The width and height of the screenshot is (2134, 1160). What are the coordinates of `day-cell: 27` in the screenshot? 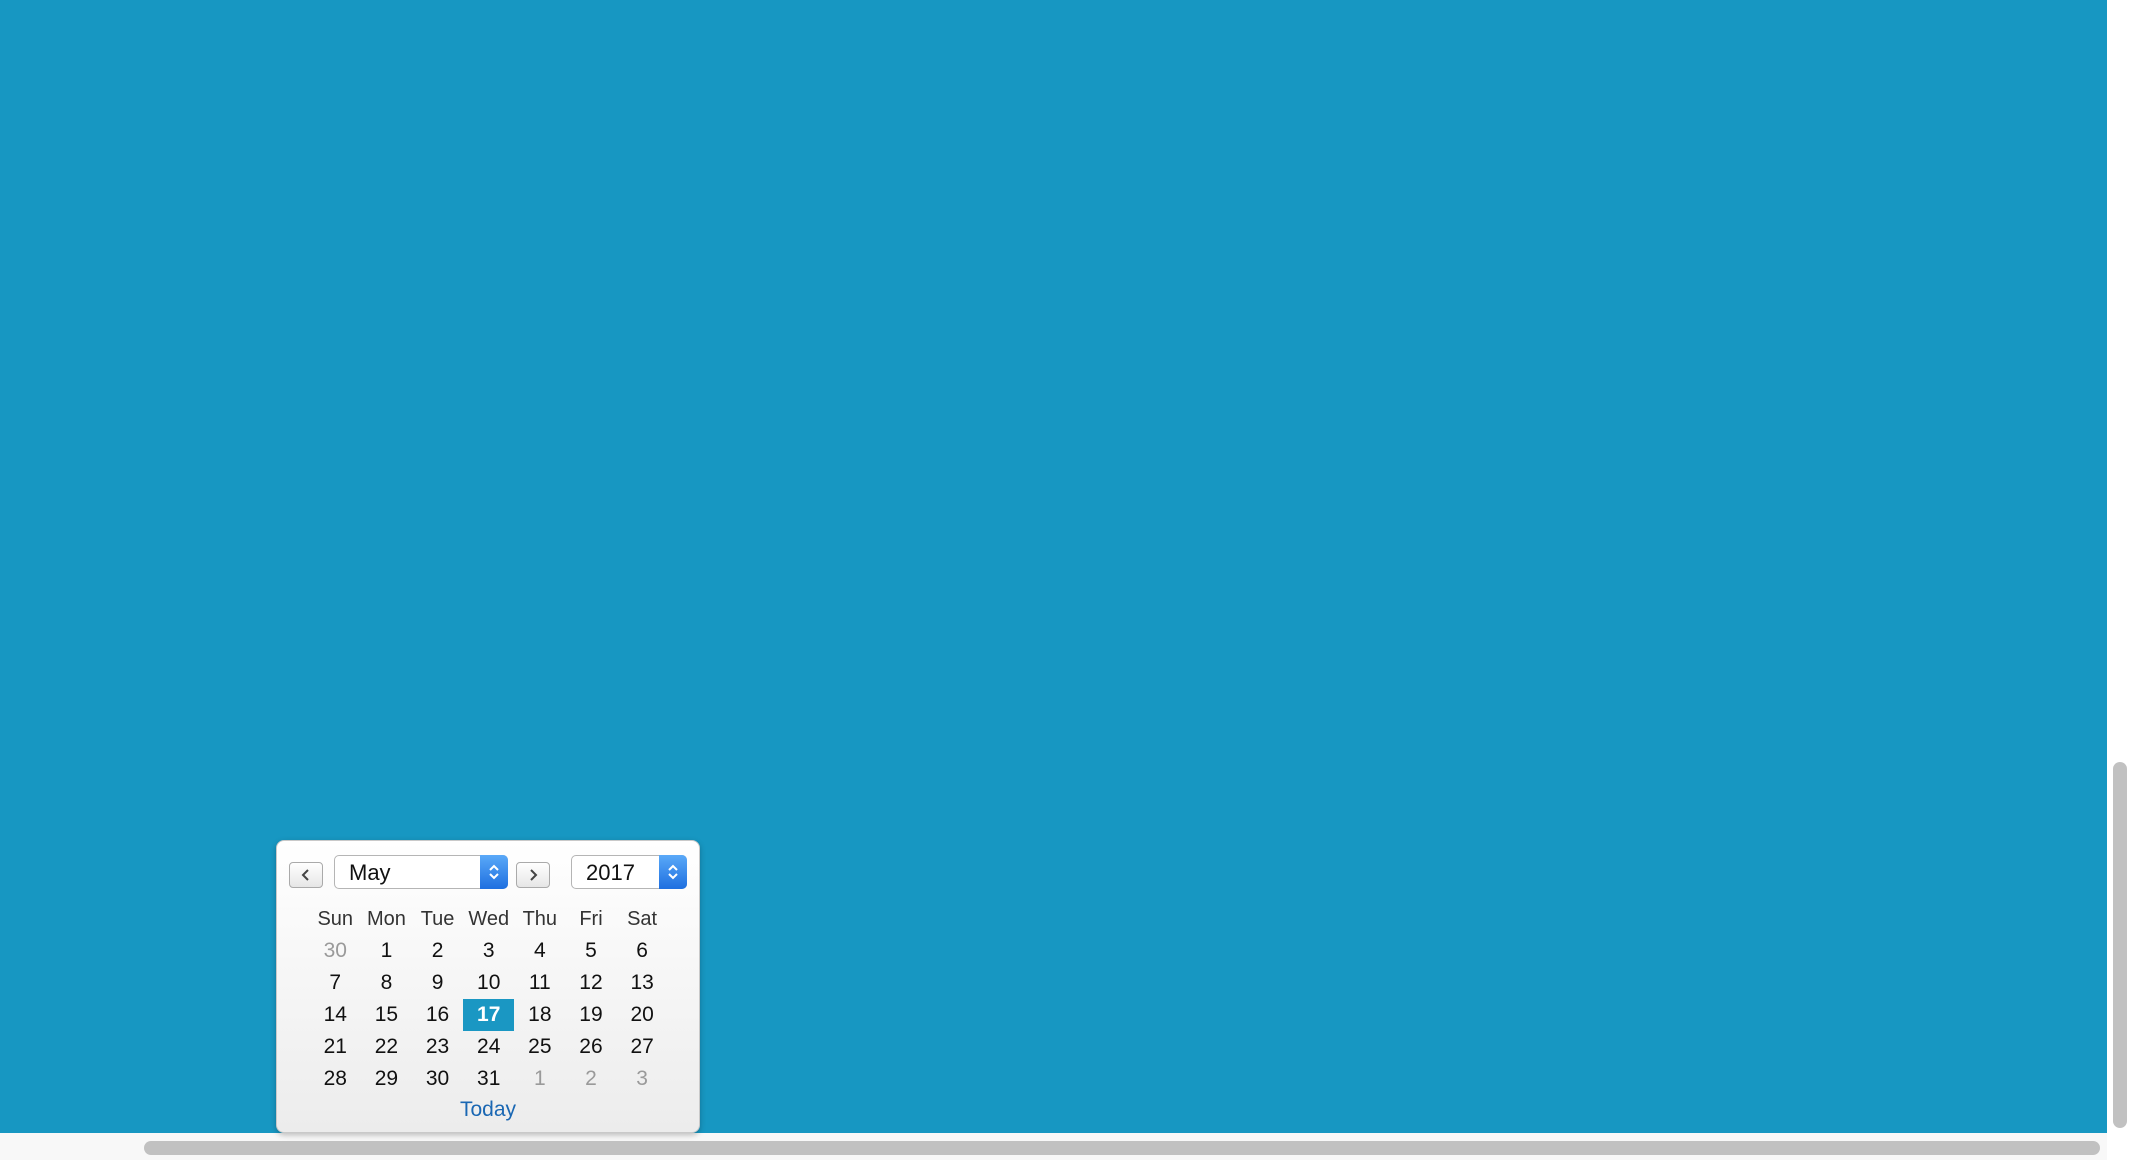 It's located at (642, 1047).